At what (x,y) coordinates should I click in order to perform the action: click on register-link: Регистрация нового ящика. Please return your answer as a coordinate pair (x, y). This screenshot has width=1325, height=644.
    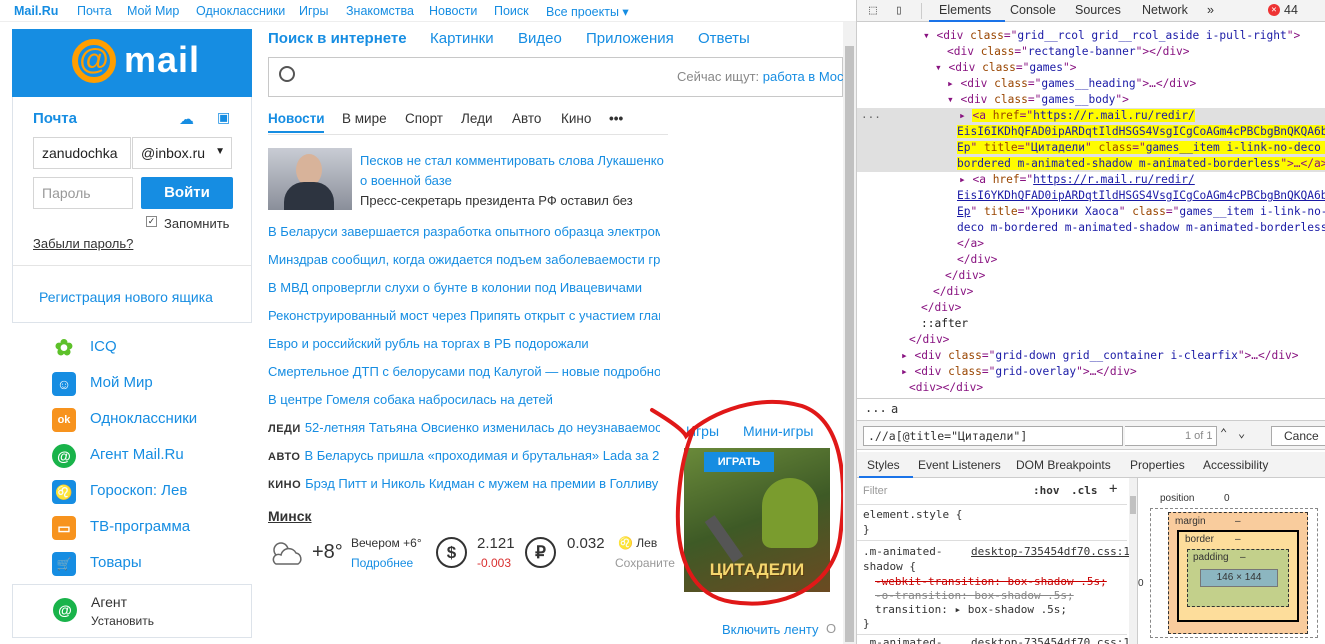
    Looking at the image, I should click on (126, 297).